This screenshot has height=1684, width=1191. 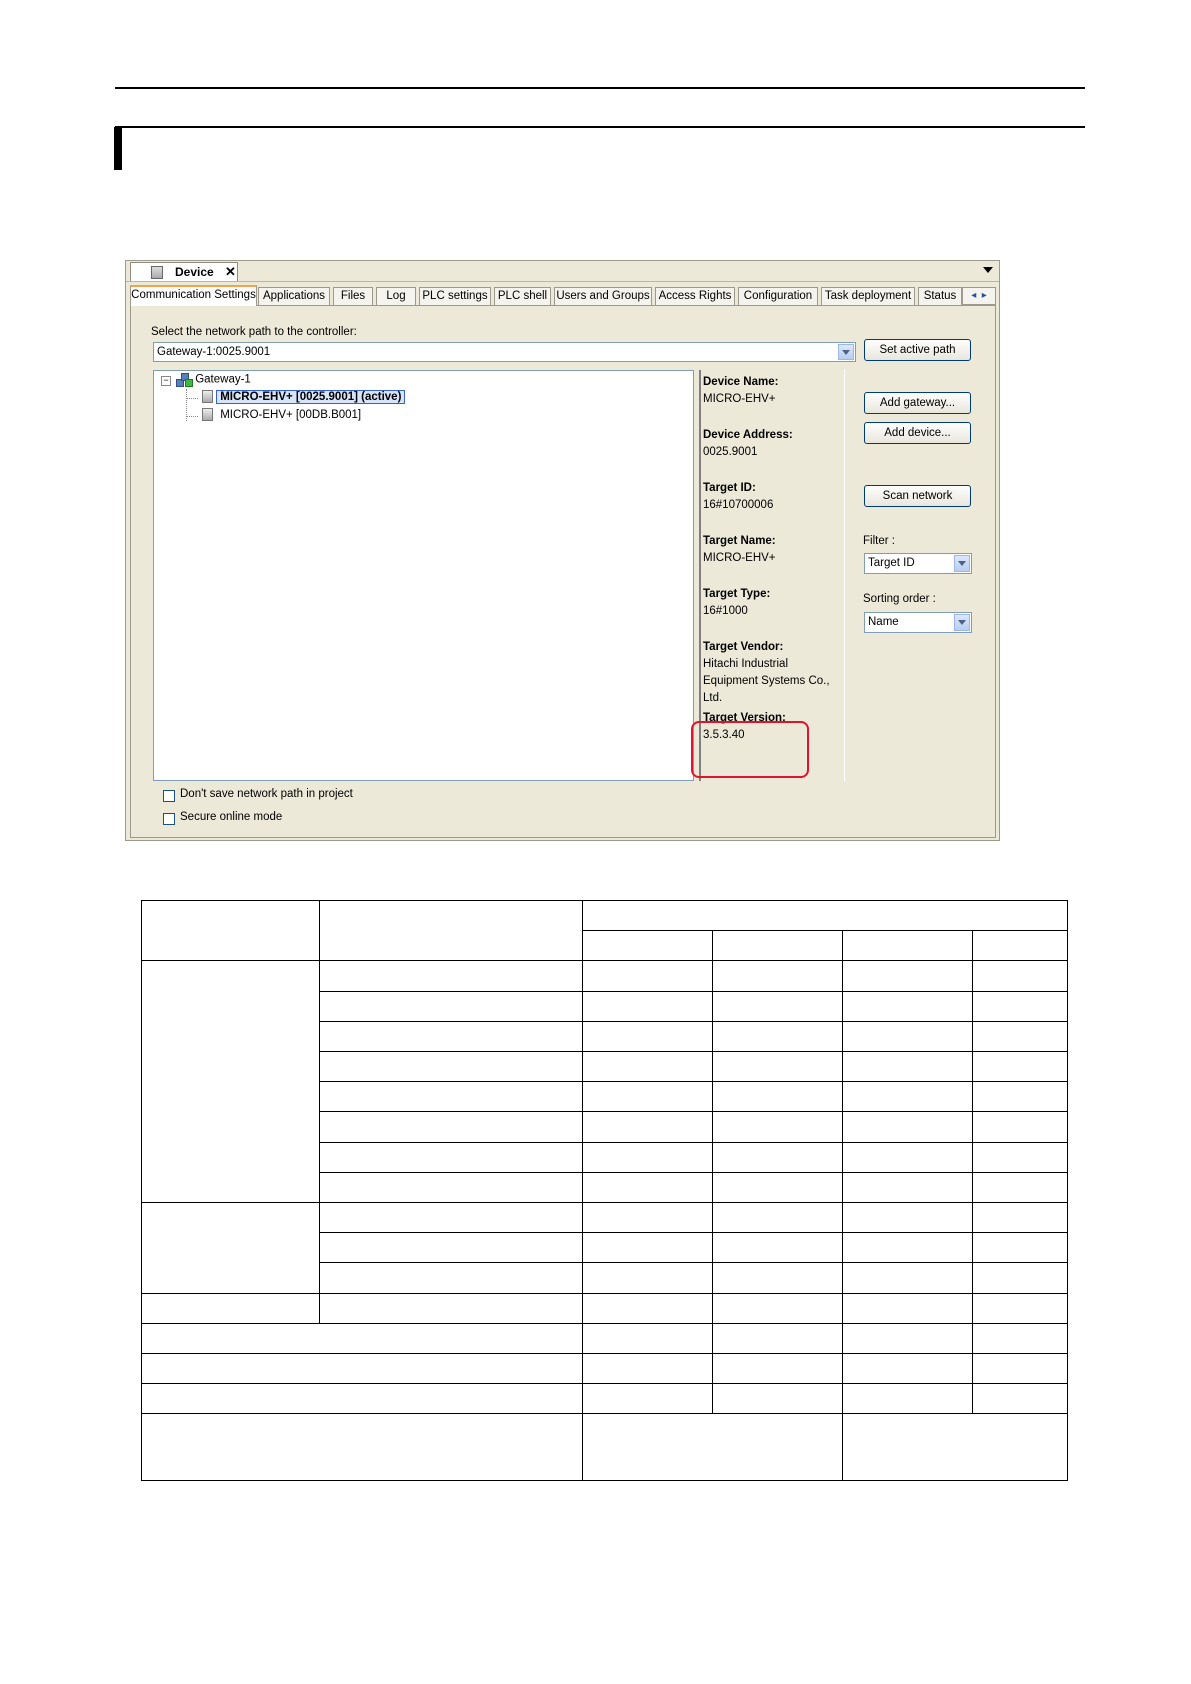 What do you see at coordinates (778, 296) in the screenshot?
I see `tab-configuration: Configuration` at bounding box center [778, 296].